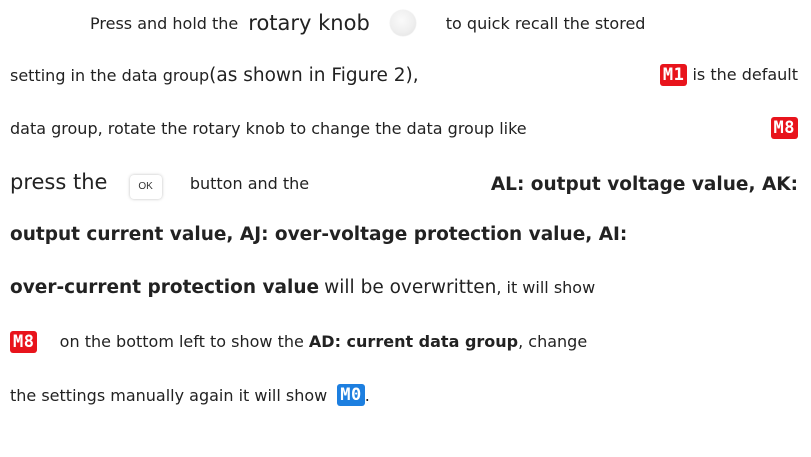 The height and width of the screenshot is (457, 811). What do you see at coordinates (546, 287) in the screenshot?
I see `text-segment: , it will show` at bounding box center [546, 287].